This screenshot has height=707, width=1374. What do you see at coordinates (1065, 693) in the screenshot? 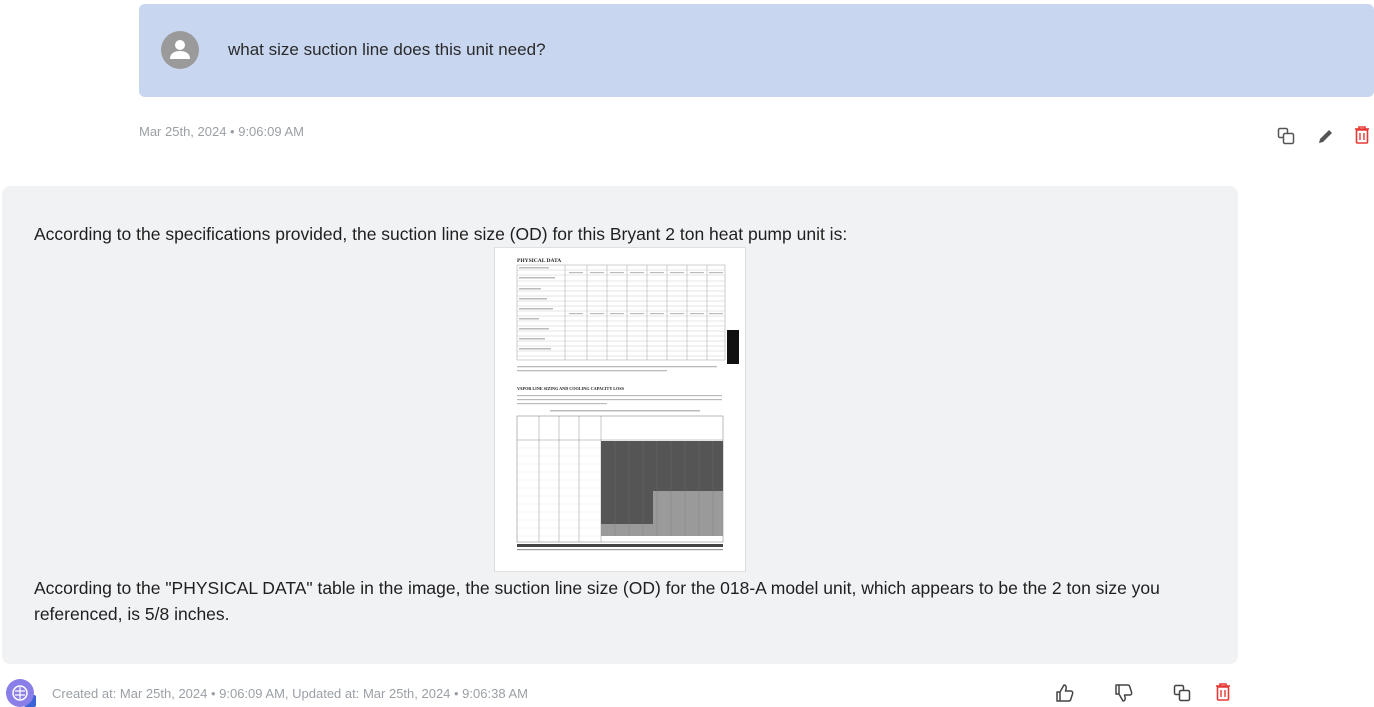
I see `thumbs-up-icon` at bounding box center [1065, 693].